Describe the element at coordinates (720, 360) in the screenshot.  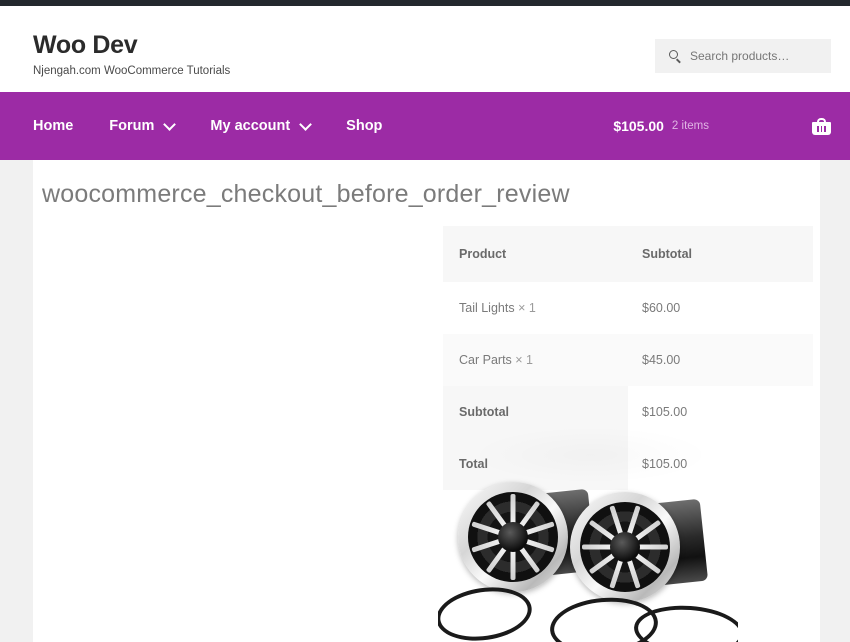
I see `cart-item-subtotal: $45.00` at that location.